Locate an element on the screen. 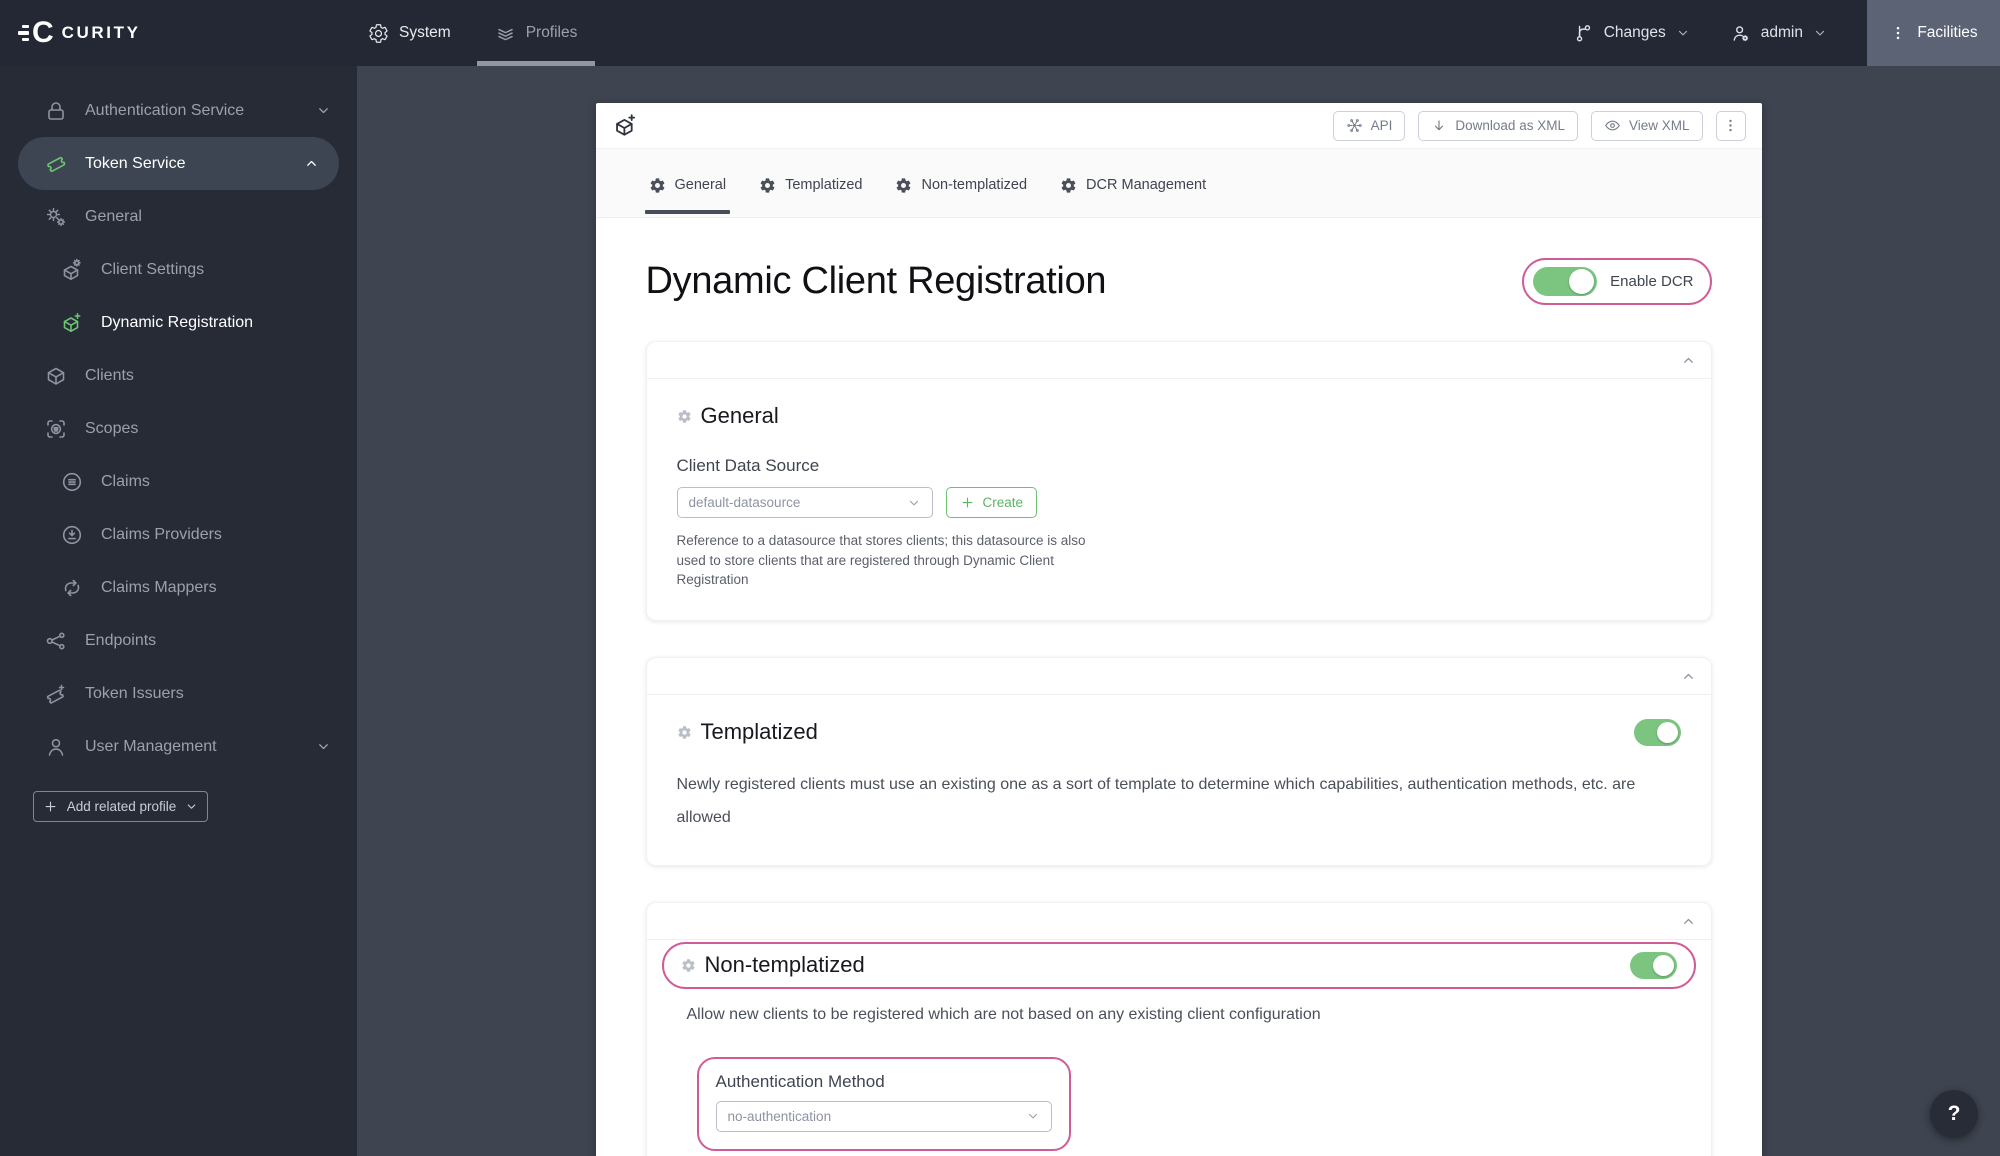 The width and height of the screenshot is (2000, 1156). help-button: ? is located at coordinates (1954, 1114).